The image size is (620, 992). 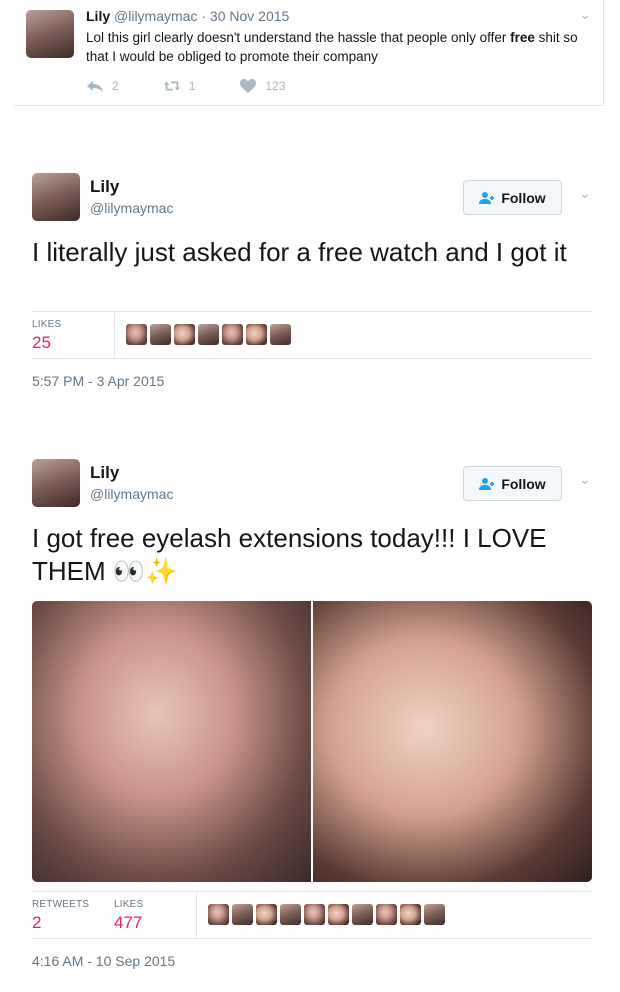 What do you see at coordinates (98, 381) in the screenshot?
I see `tweet-timestamp: 5:57 PM - 3 Apr 2015` at bounding box center [98, 381].